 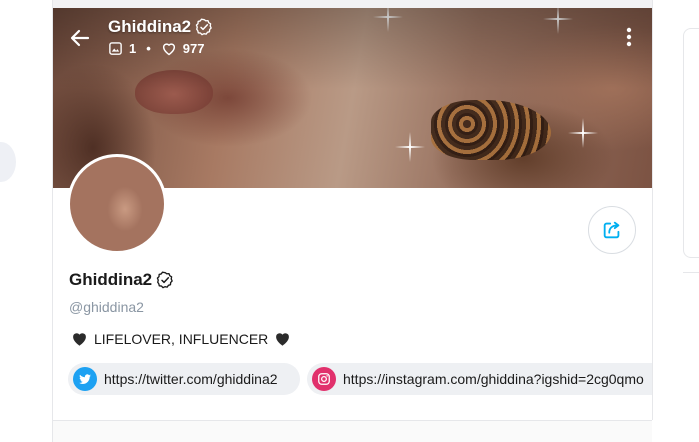 What do you see at coordinates (168, 49) in the screenshot?
I see `heart-outline-icon` at bounding box center [168, 49].